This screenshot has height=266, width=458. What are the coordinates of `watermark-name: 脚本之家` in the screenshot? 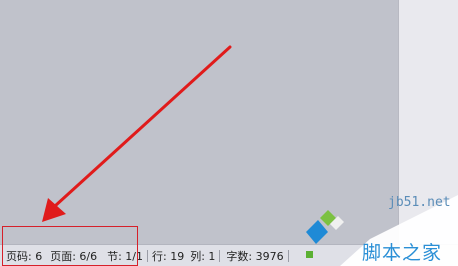 It's located at (402, 253).